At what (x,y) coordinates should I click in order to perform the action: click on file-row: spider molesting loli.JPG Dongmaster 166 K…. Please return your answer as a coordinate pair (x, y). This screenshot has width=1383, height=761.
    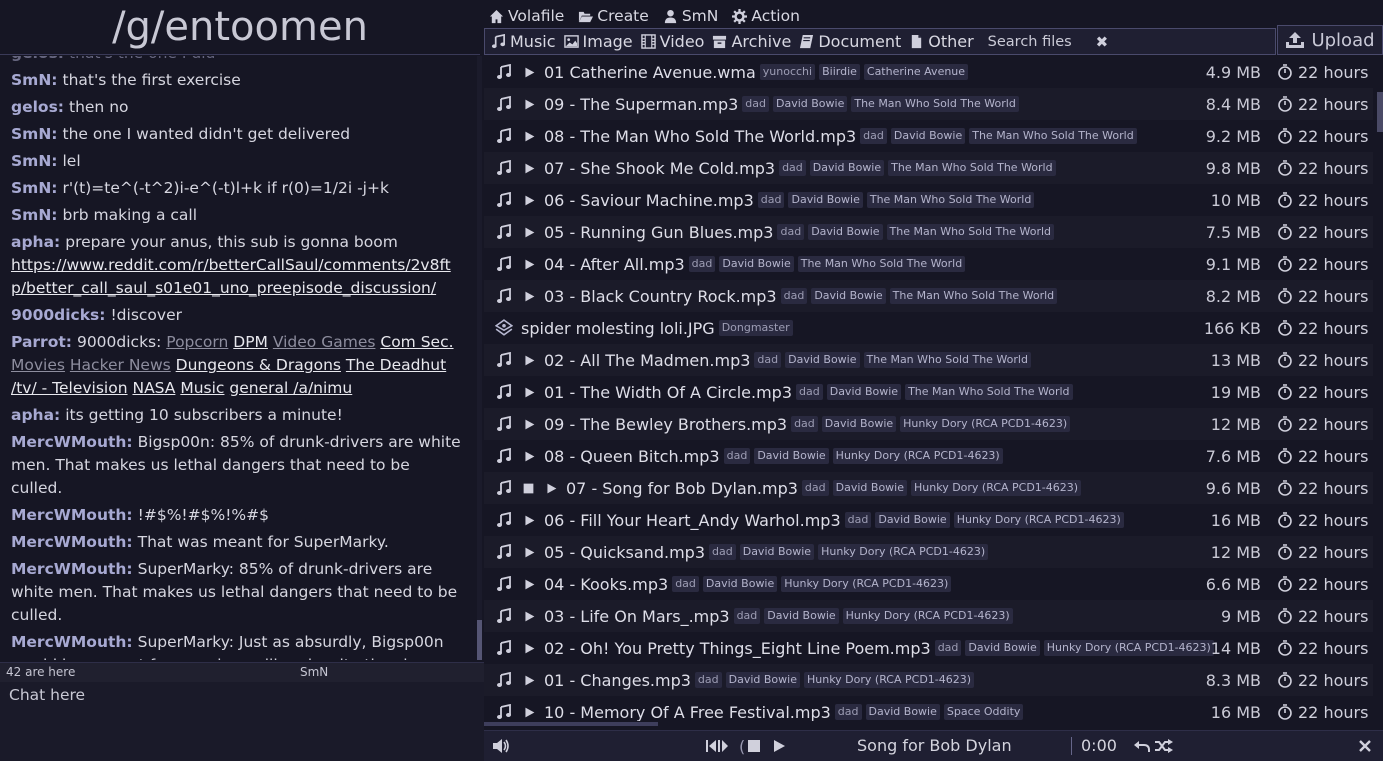
    Looking at the image, I should click on (928, 328).